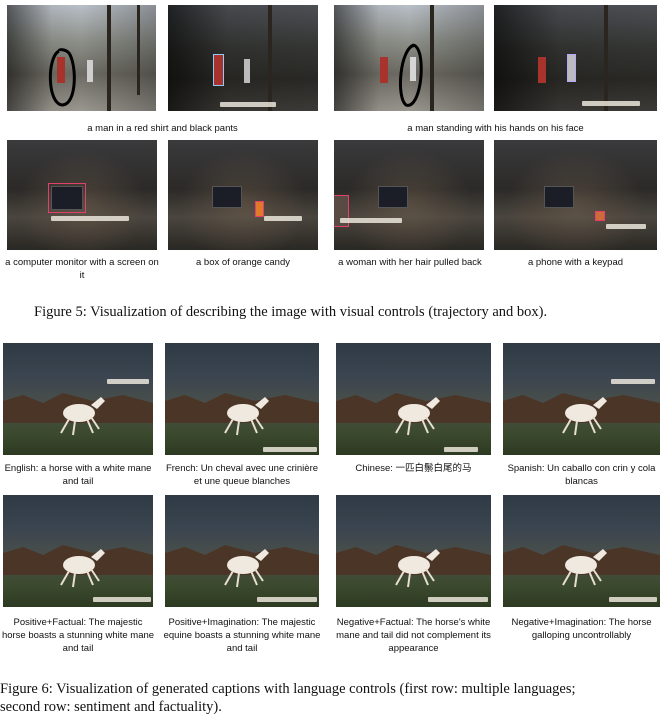 The height and width of the screenshot is (722, 668). I want to click on fig5-row2-caption-4: a phone with a keypad, so click(575, 262).